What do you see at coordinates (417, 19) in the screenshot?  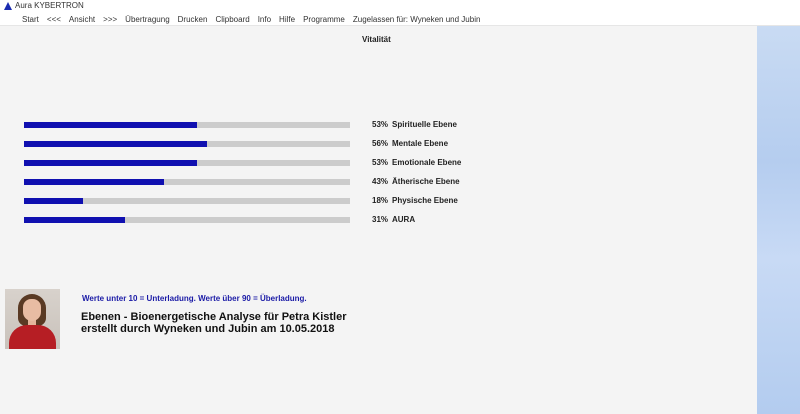 I see `menu-zugelassen: Zugelassen für: Wyneken und Jubin` at bounding box center [417, 19].